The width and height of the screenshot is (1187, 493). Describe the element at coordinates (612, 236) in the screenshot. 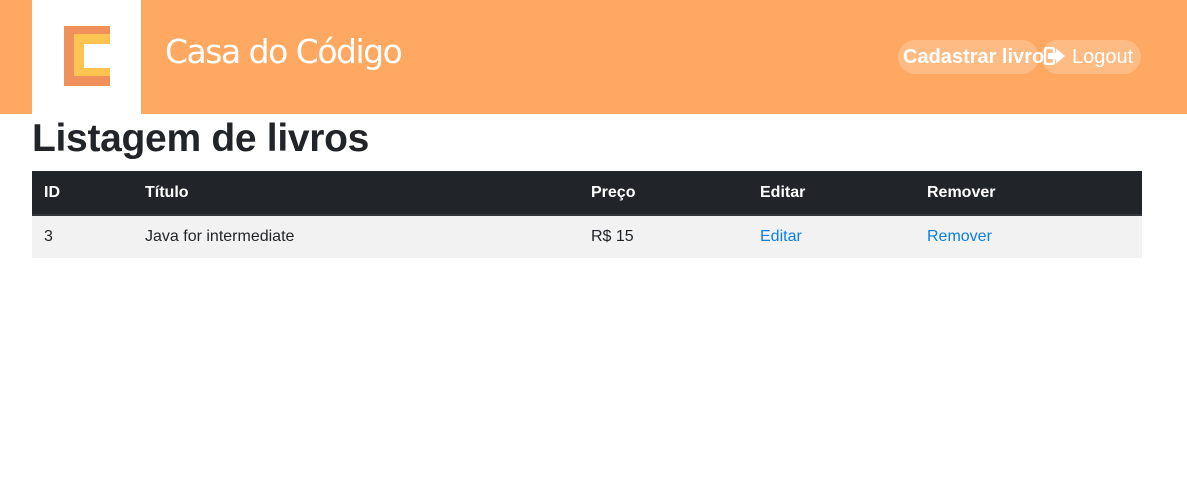

I see `cell-preco: R$ 15` at that location.